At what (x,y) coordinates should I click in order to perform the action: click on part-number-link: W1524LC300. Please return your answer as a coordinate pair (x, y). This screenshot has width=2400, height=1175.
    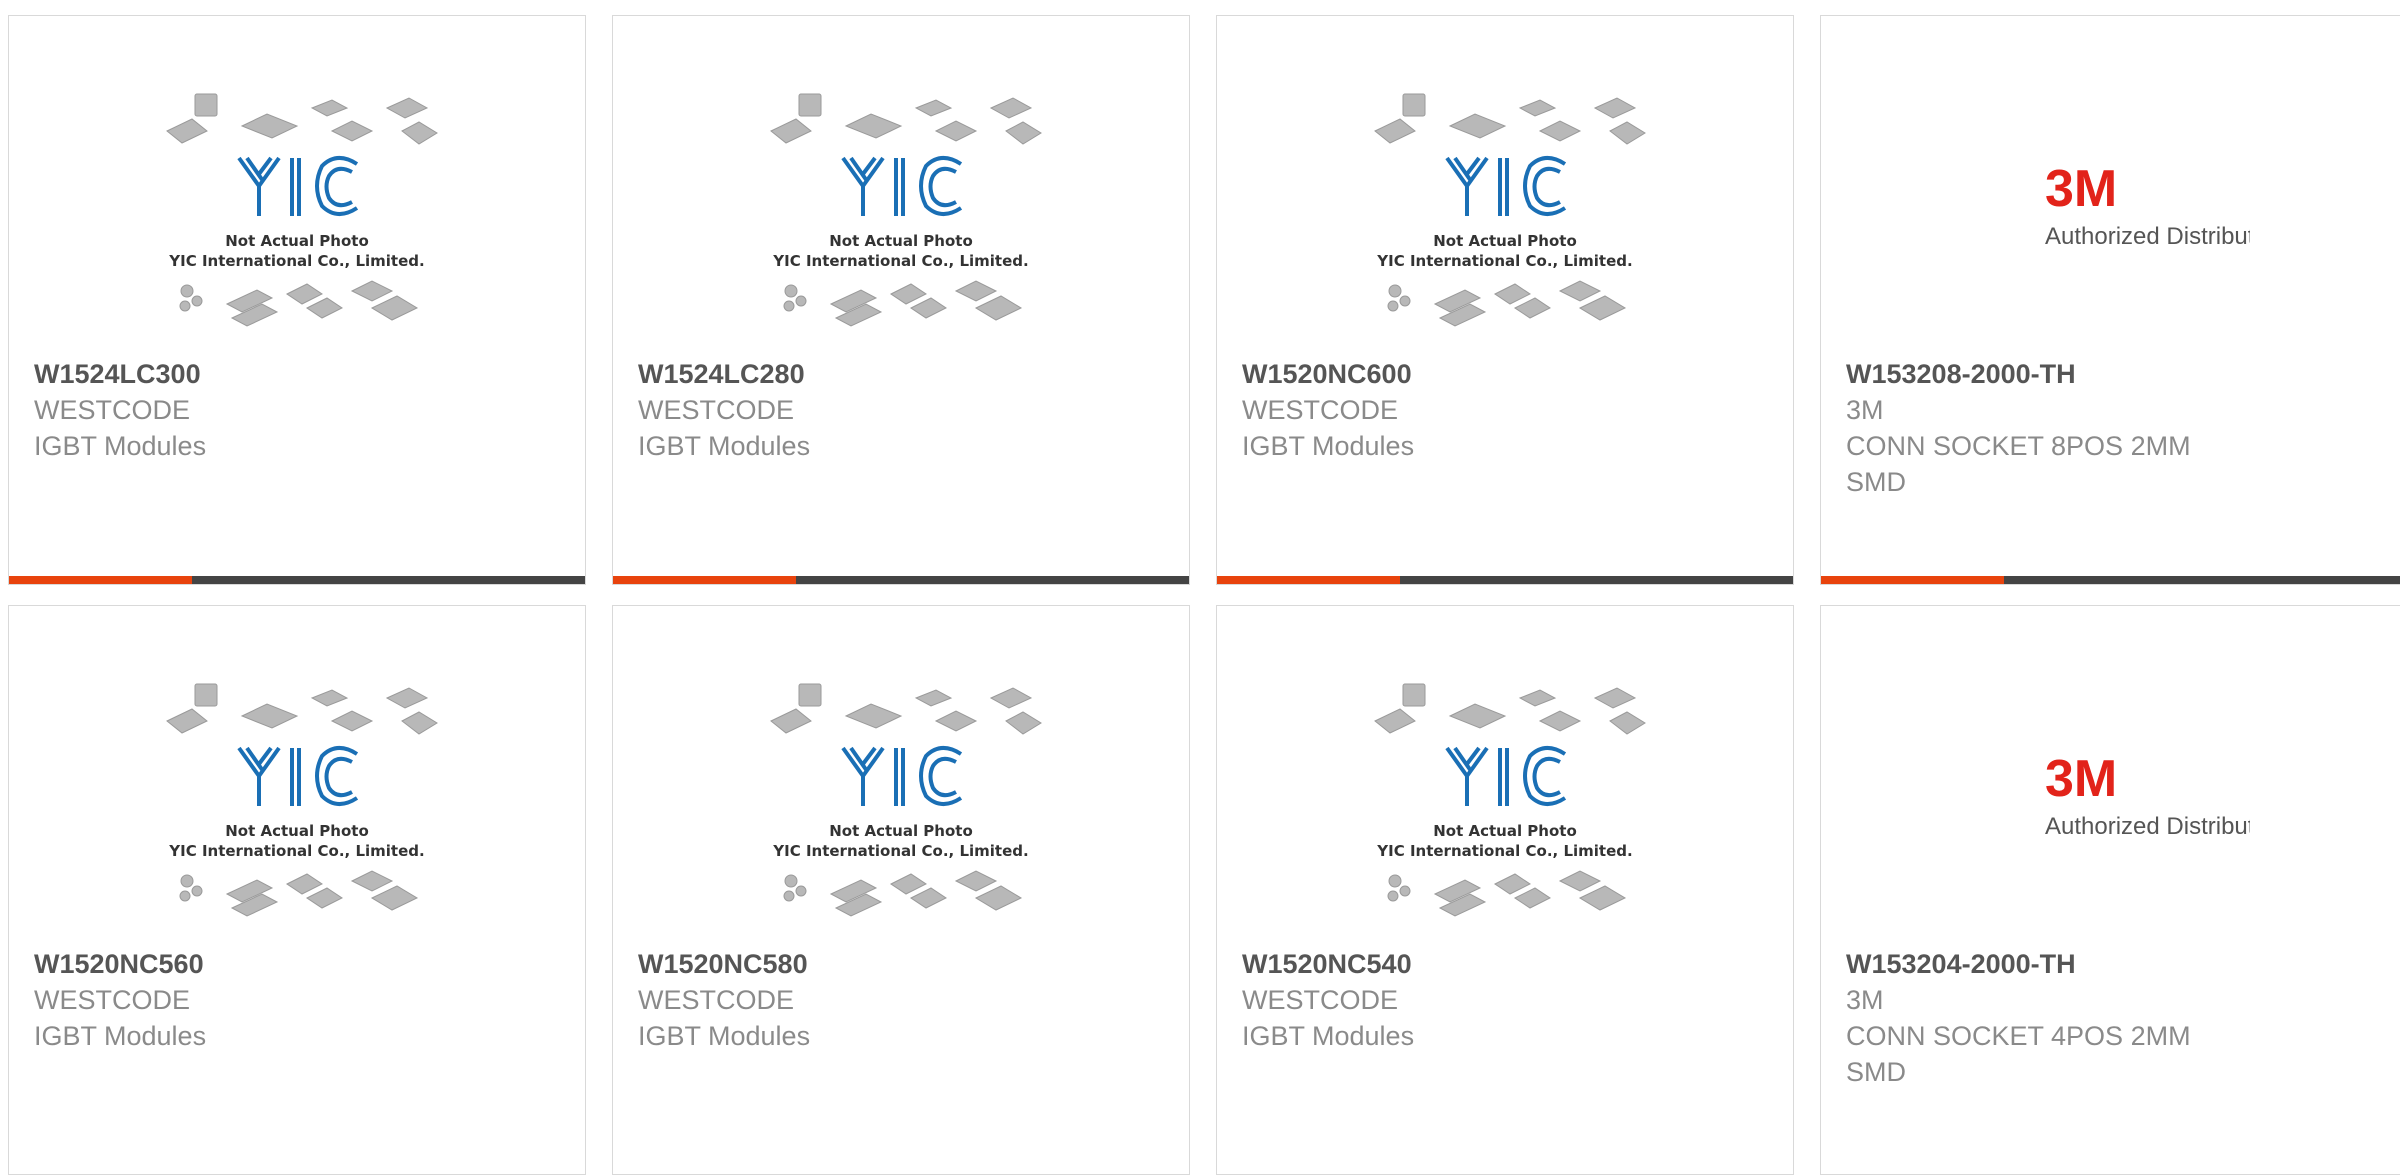
    Looking at the image, I should click on (299, 374).